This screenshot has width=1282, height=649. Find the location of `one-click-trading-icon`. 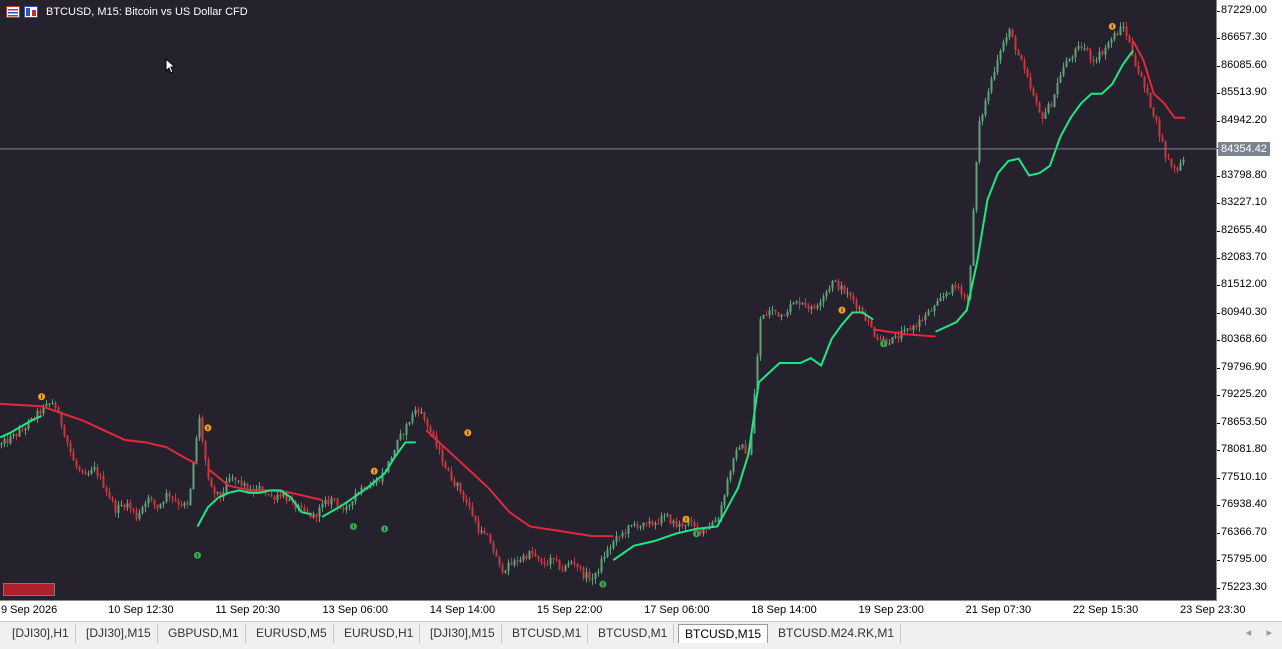

one-click-trading-icon is located at coordinates (31, 12).